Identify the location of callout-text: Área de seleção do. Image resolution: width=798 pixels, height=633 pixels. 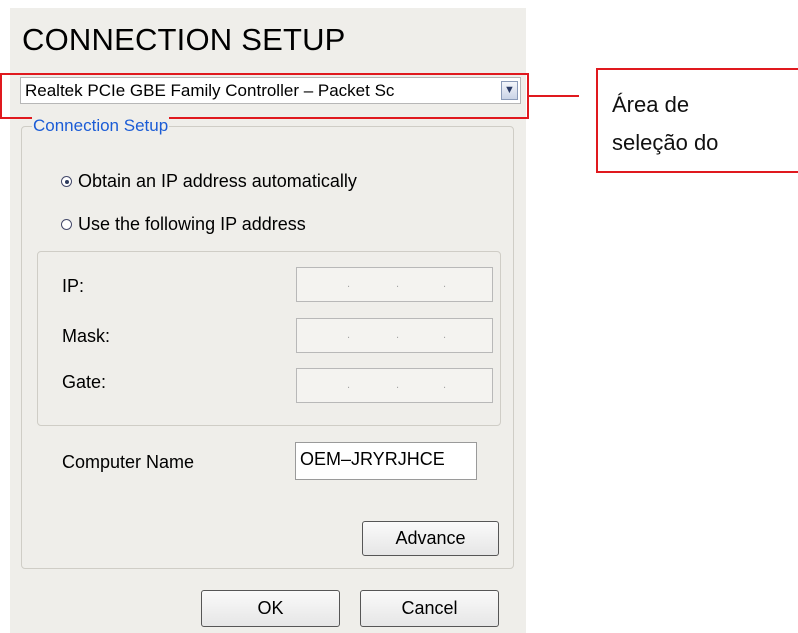
(665, 124).